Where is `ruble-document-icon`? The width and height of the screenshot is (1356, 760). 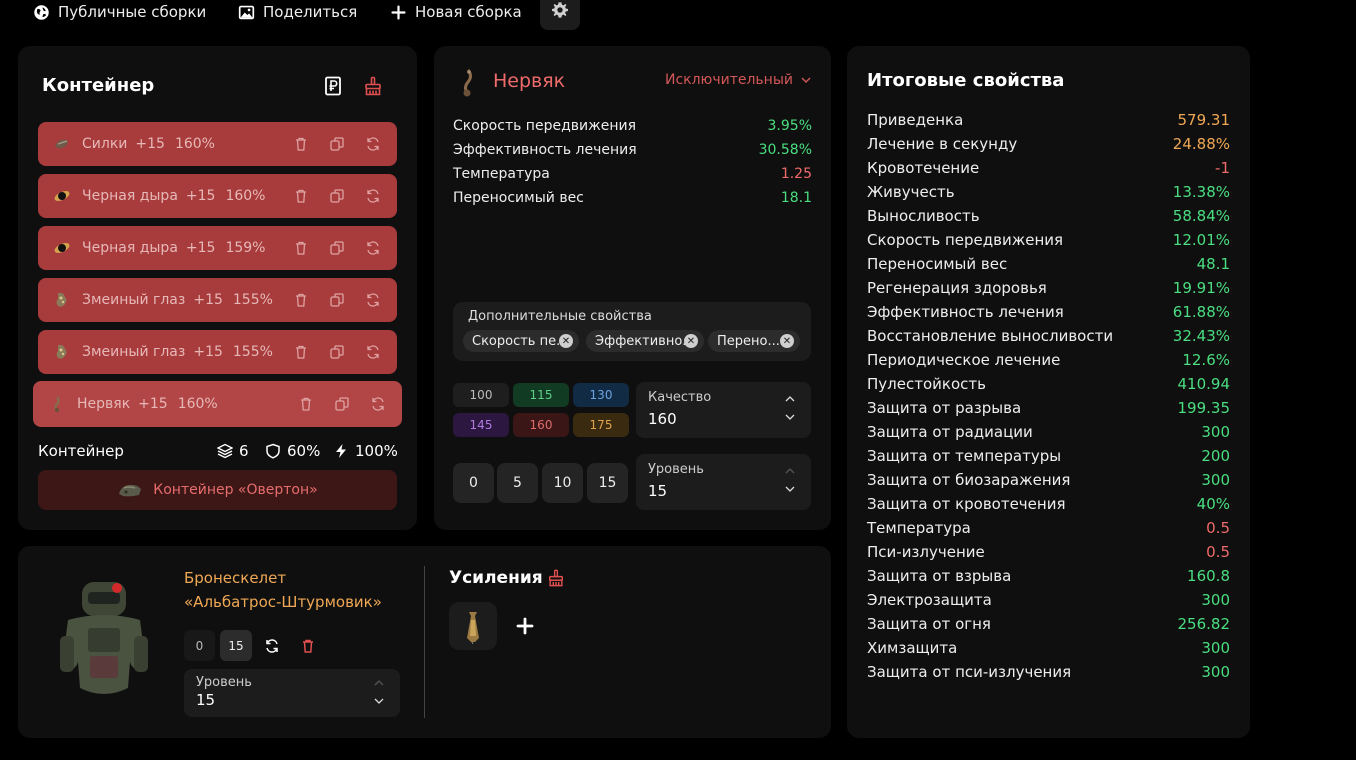
ruble-document-icon is located at coordinates (333, 86).